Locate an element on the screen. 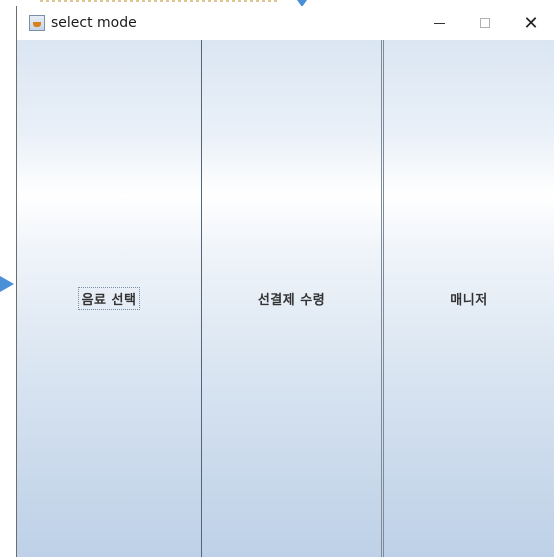 The image size is (554, 557). minimize-icon is located at coordinates (439, 23).